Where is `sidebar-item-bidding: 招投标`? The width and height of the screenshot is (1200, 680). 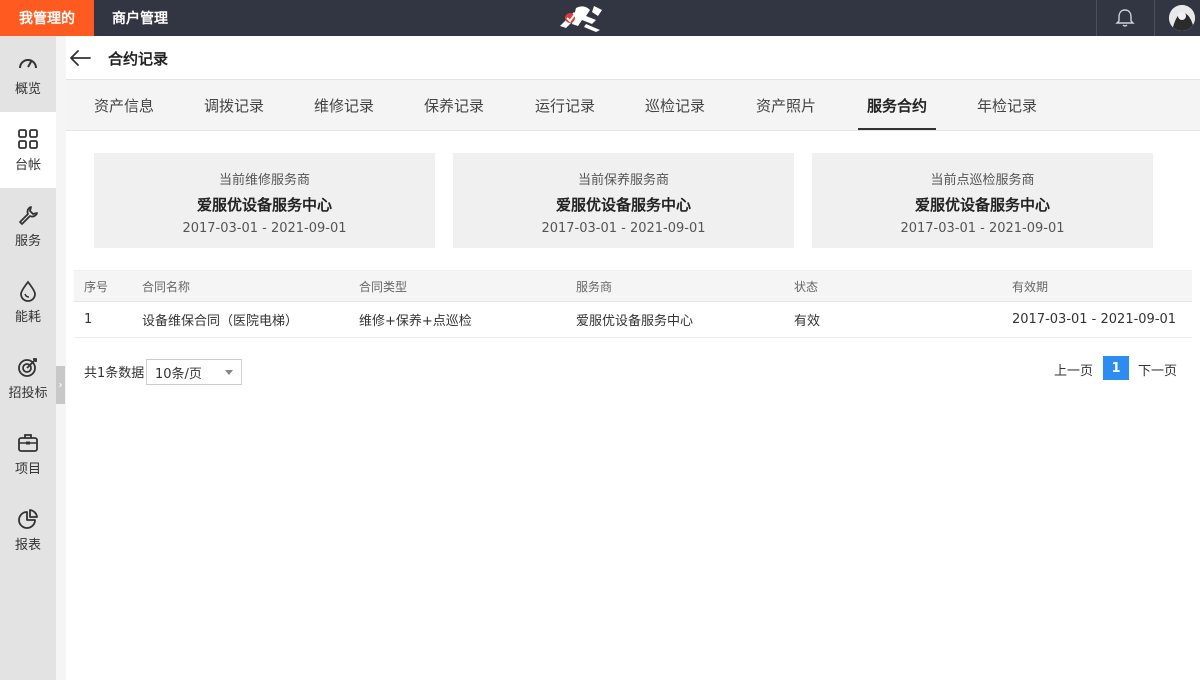
sidebar-item-bidding: 招投标 is located at coordinates (28, 378).